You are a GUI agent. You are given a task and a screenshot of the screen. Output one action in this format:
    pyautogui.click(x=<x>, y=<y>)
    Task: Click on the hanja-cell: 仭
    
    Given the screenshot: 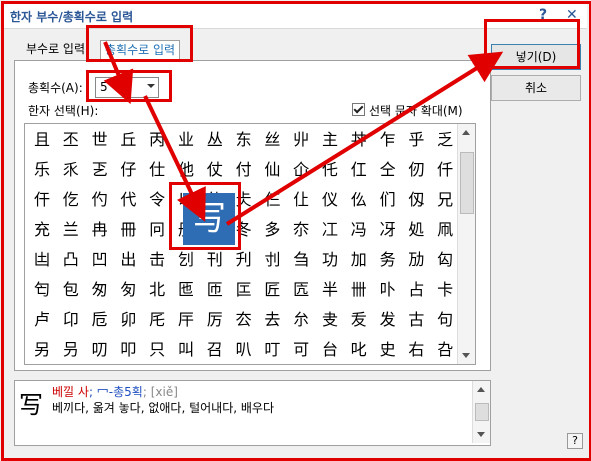 What is the action you would take?
    pyautogui.click(x=416, y=200)
    